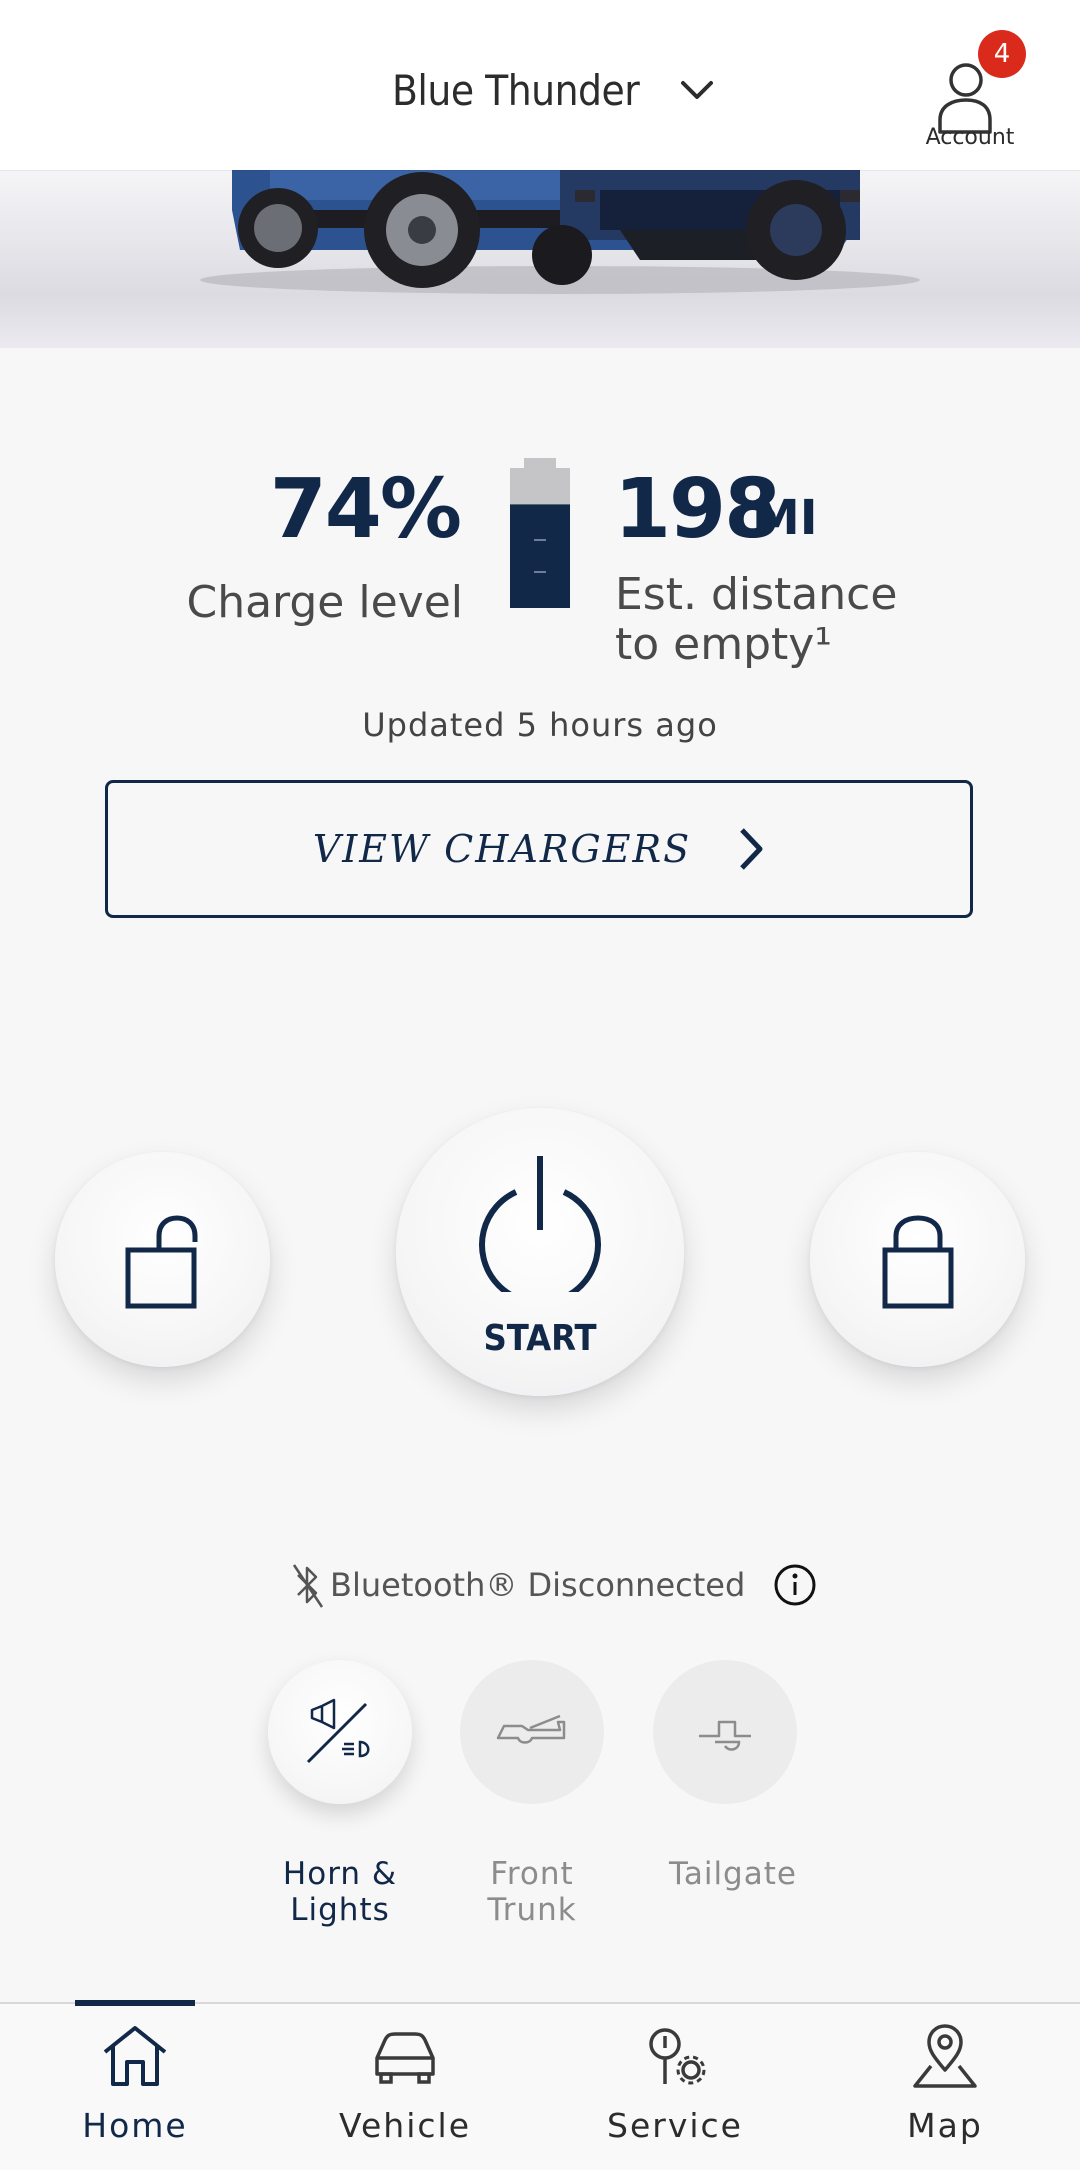 The height and width of the screenshot is (2170, 1080). I want to click on account-label: Account, so click(970, 137).